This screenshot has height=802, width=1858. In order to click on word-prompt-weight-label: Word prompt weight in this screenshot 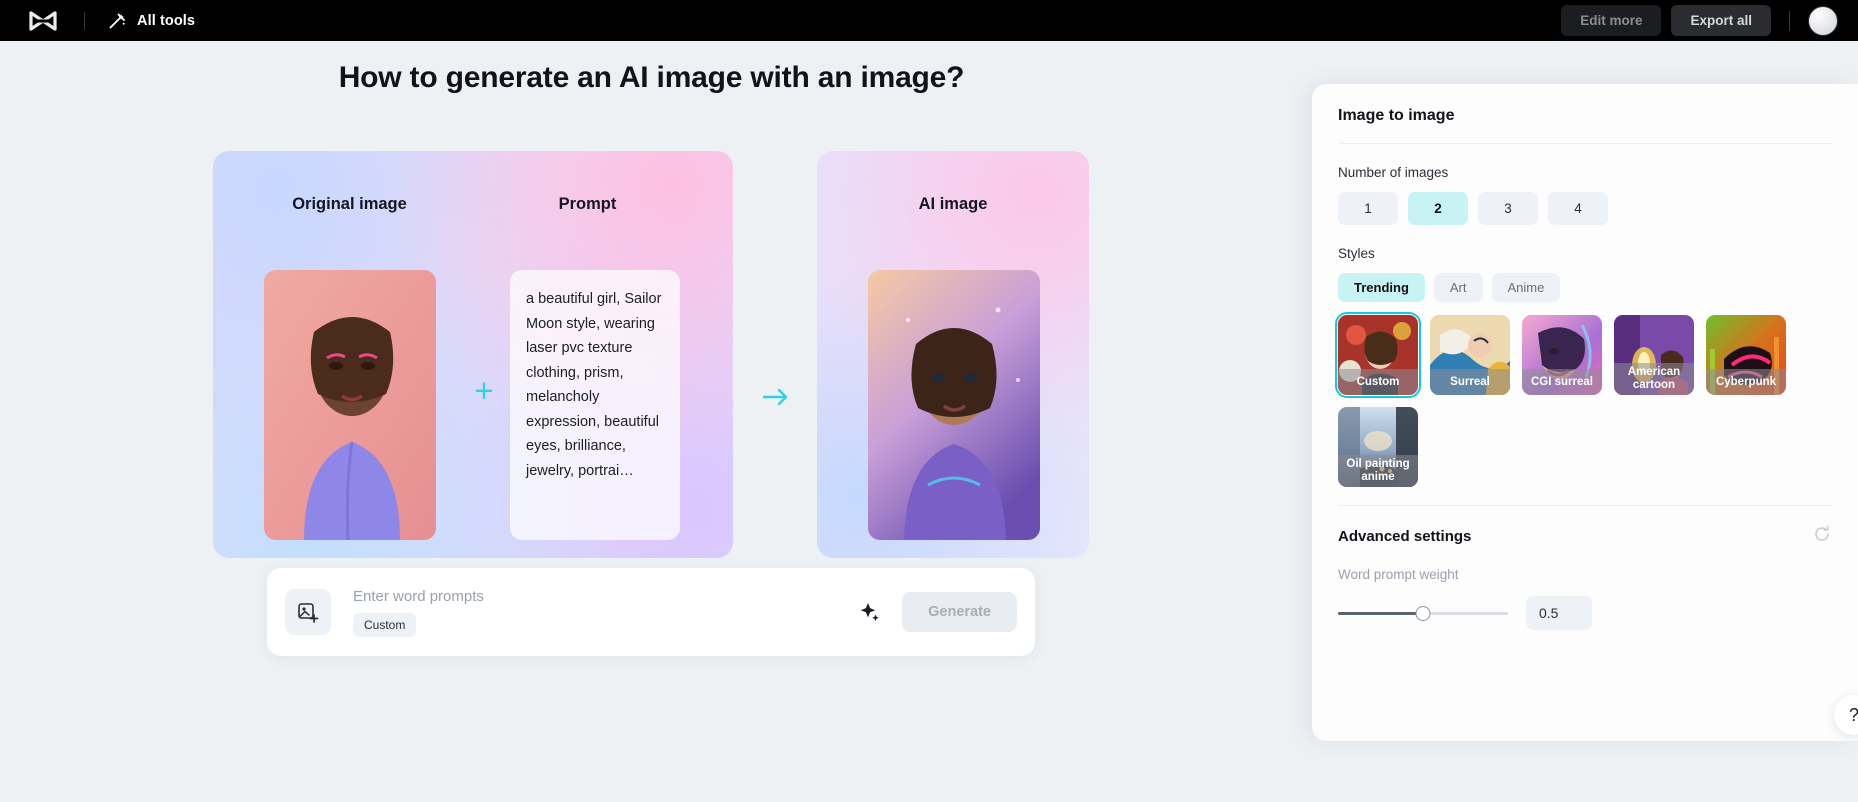, I will do `click(1398, 574)`.